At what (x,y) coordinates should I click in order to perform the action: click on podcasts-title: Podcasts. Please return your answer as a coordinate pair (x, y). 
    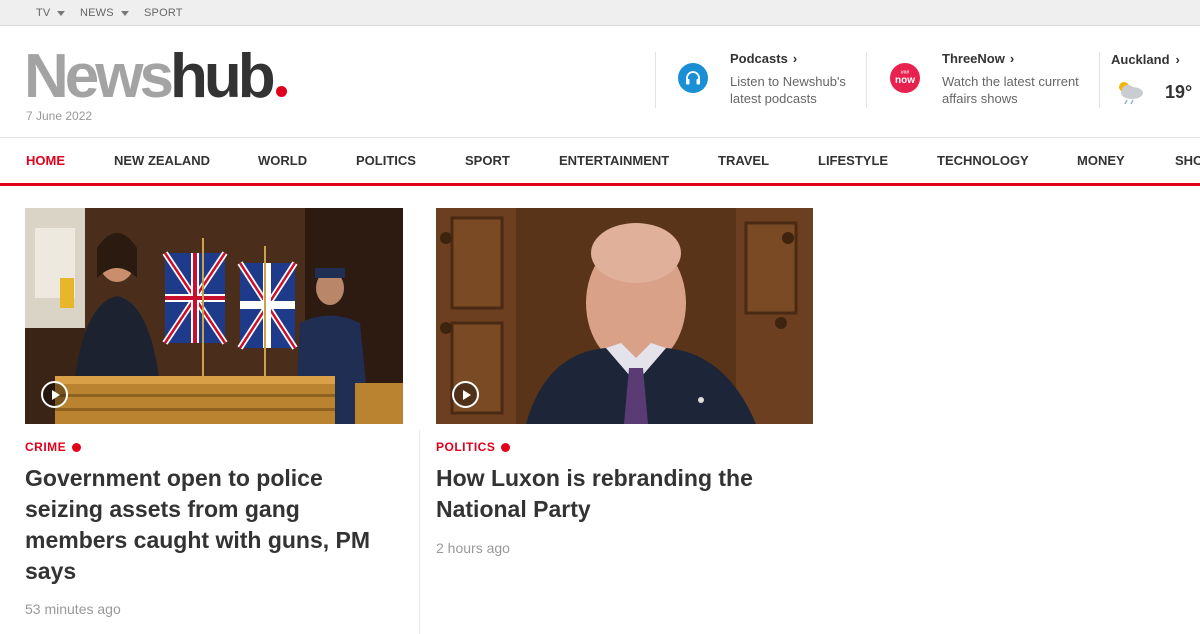
    Looking at the image, I should click on (759, 58).